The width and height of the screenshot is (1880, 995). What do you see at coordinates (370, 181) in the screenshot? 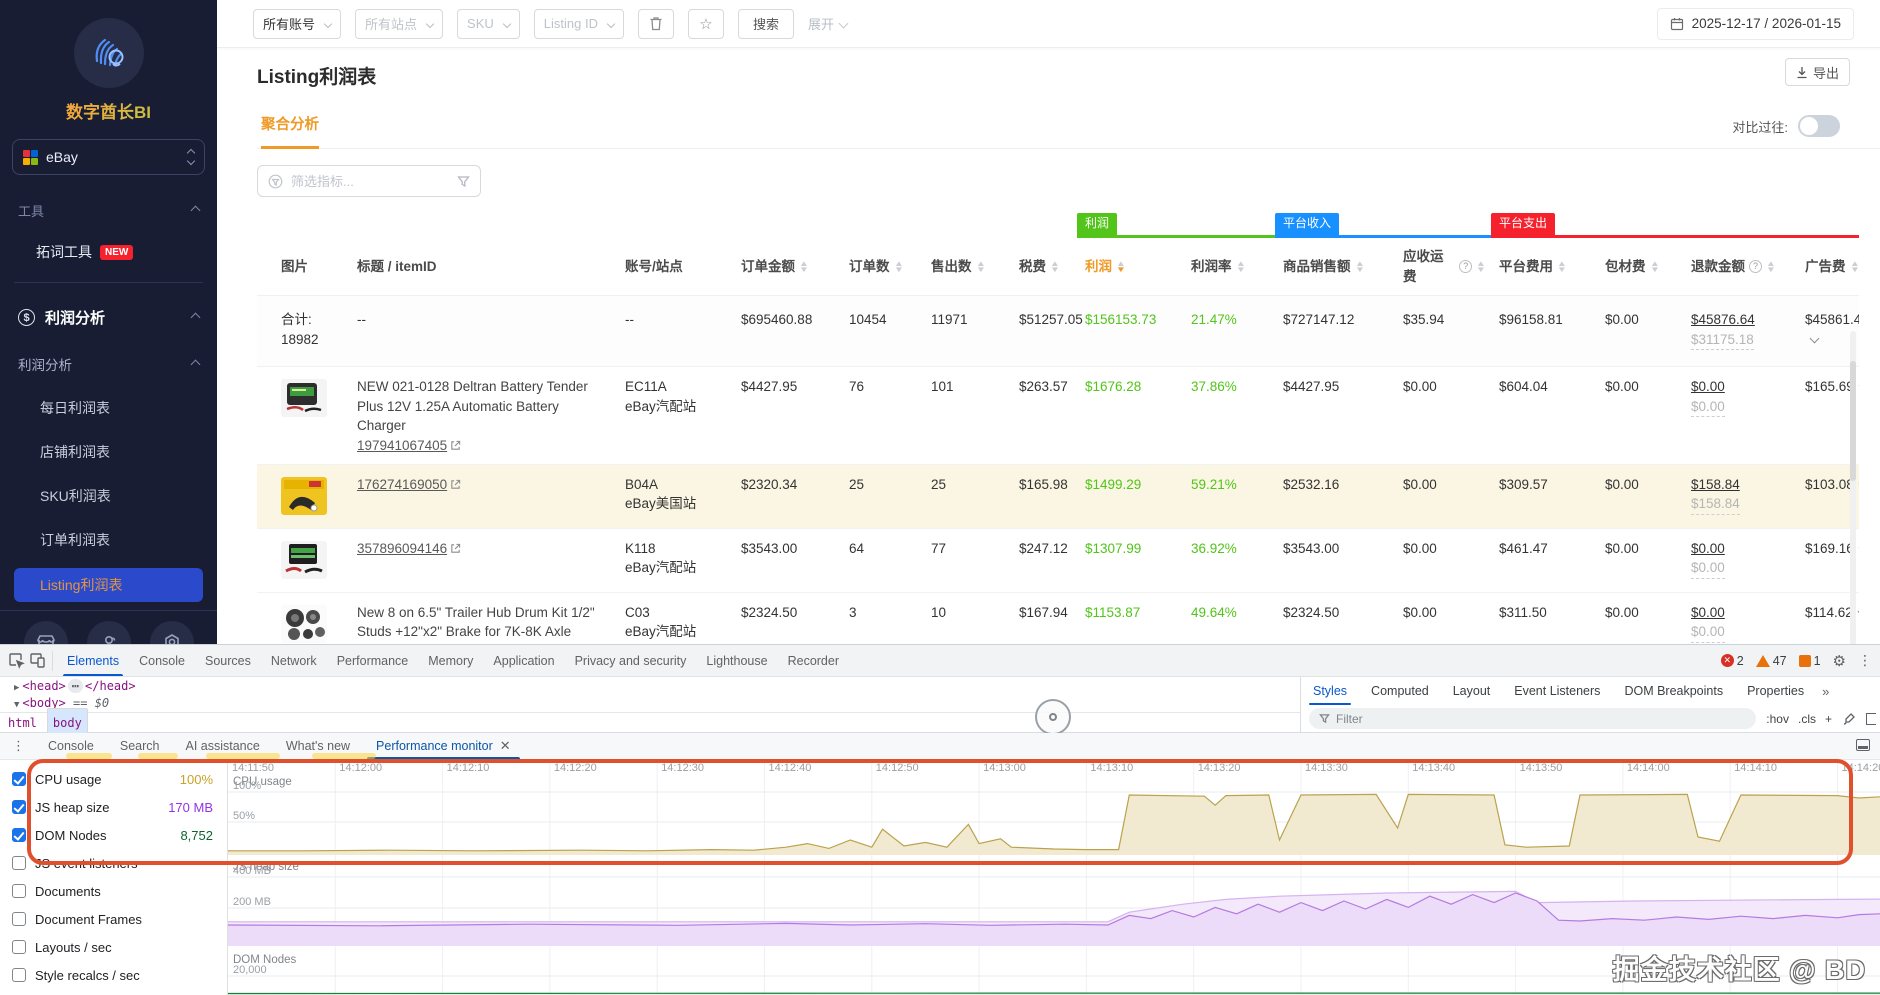
I see `metric-filter-input` at bounding box center [370, 181].